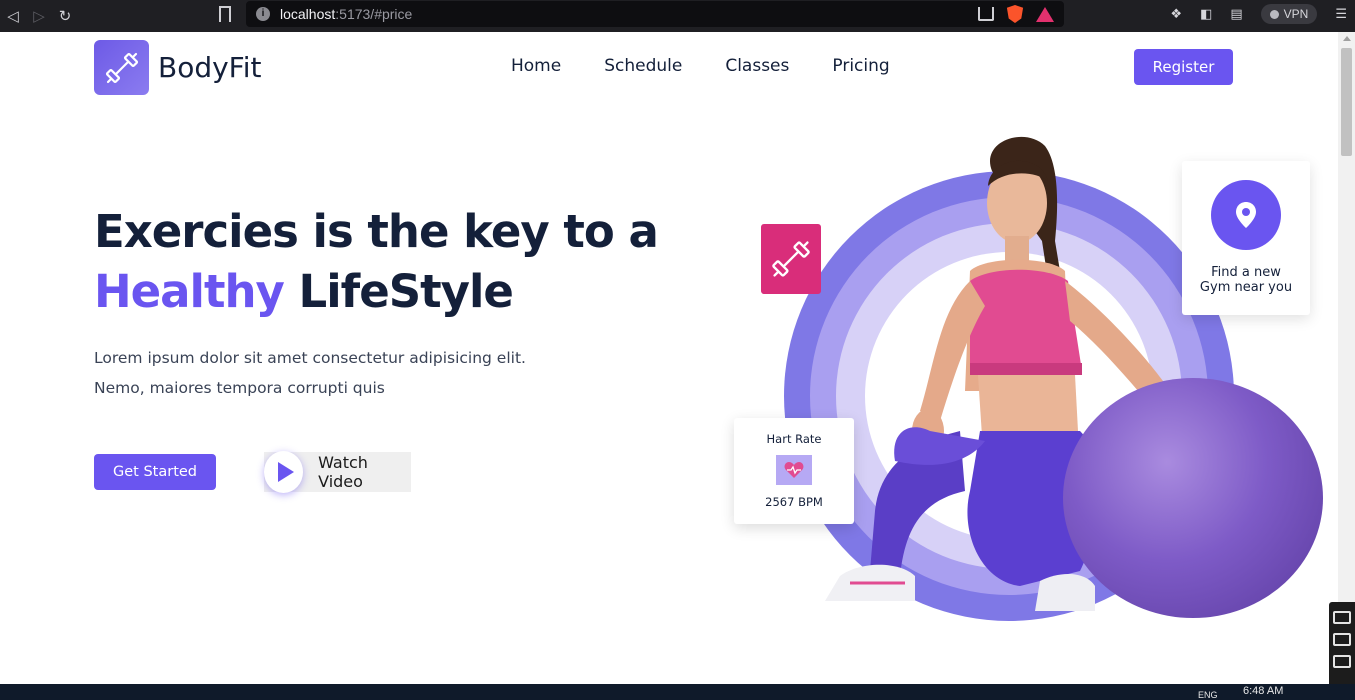  What do you see at coordinates (308, 14) in the screenshot?
I see `url-host: localhost` at bounding box center [308, 14].